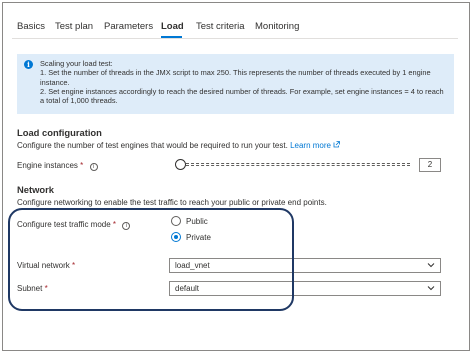 Image resolution: width=474 pixels, height=355 pixels. I want to click on network-title: Network, so click(35, 189).